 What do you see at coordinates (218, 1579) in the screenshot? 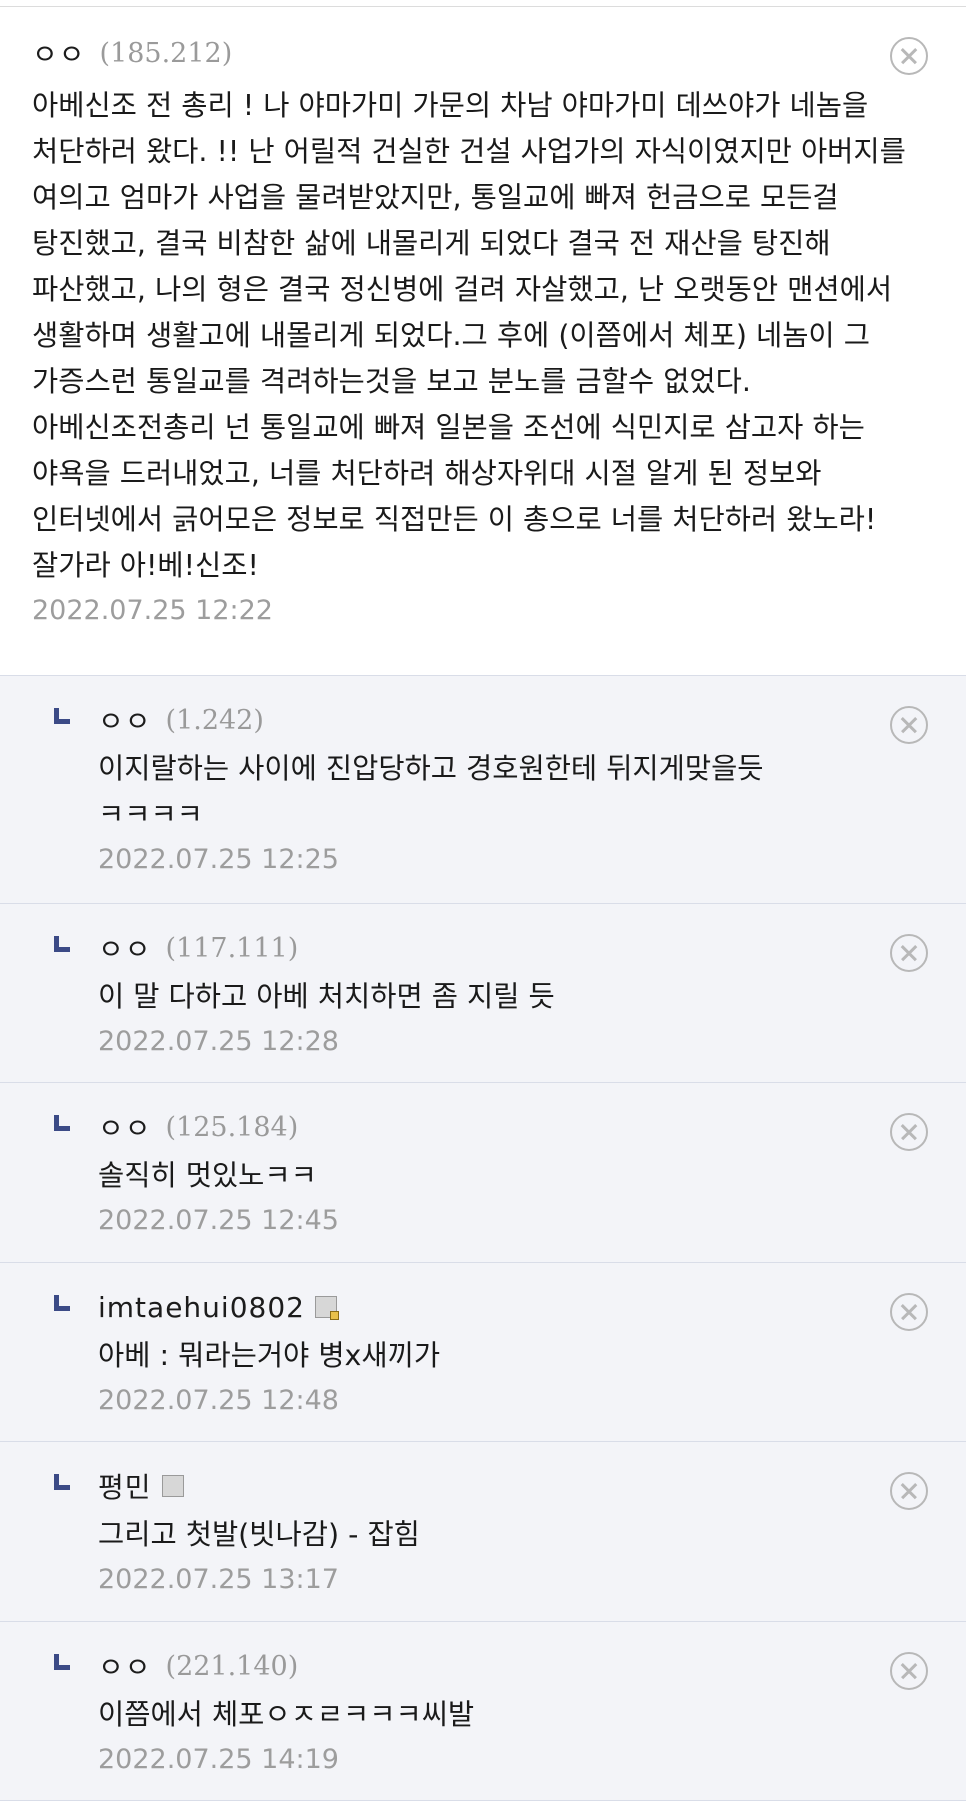
I see `reply-date: 2022.07.25 13:17` at bounding box center [218, 1579].